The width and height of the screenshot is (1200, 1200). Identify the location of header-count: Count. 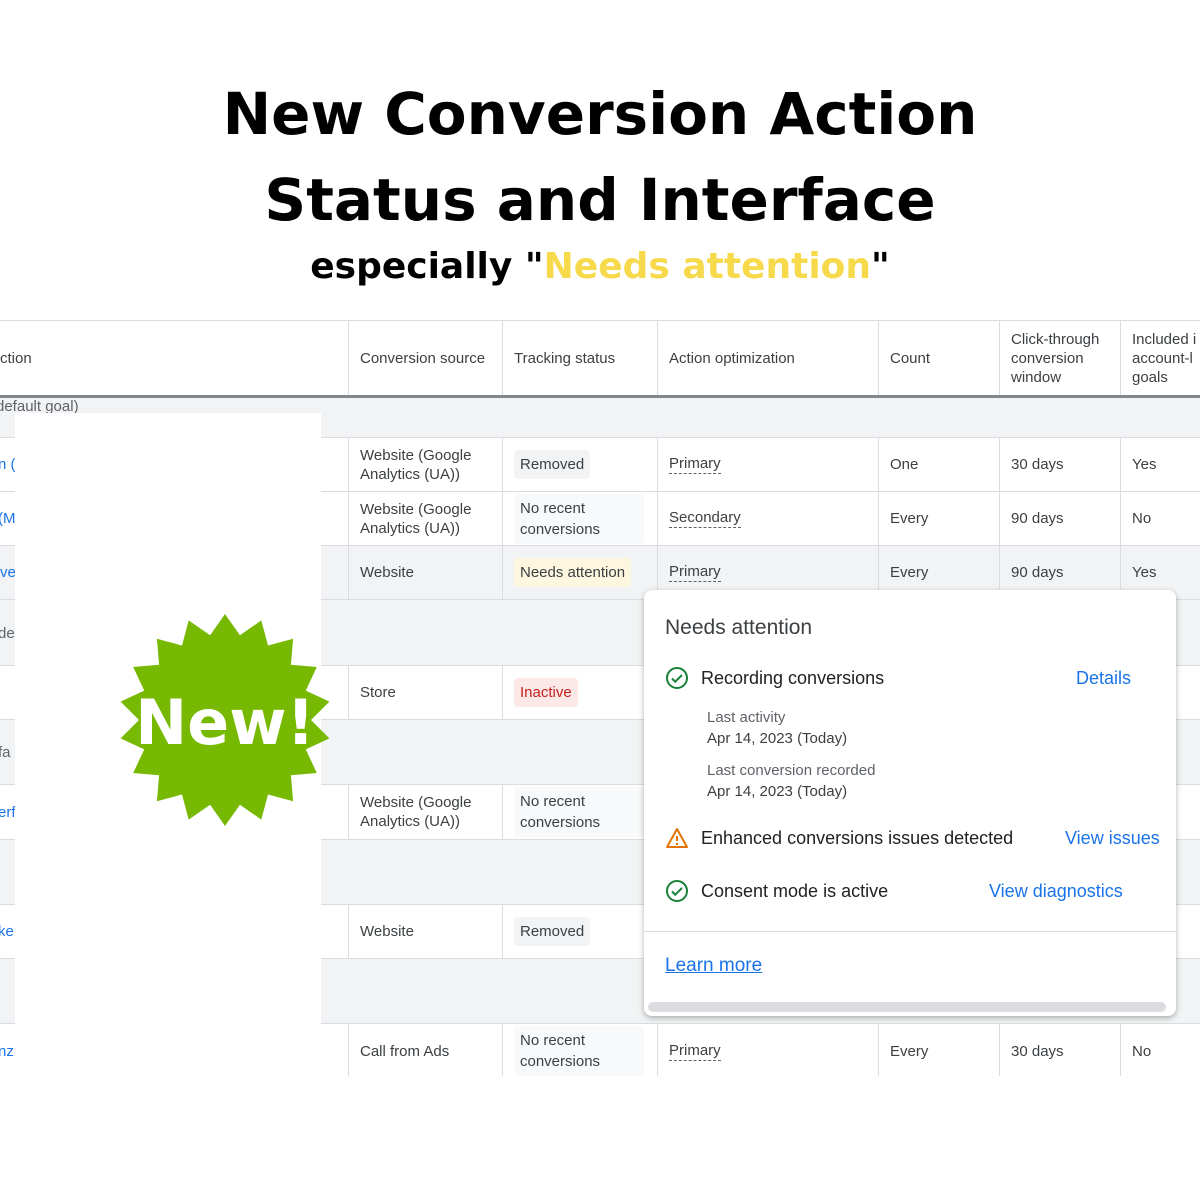
(938, 358).